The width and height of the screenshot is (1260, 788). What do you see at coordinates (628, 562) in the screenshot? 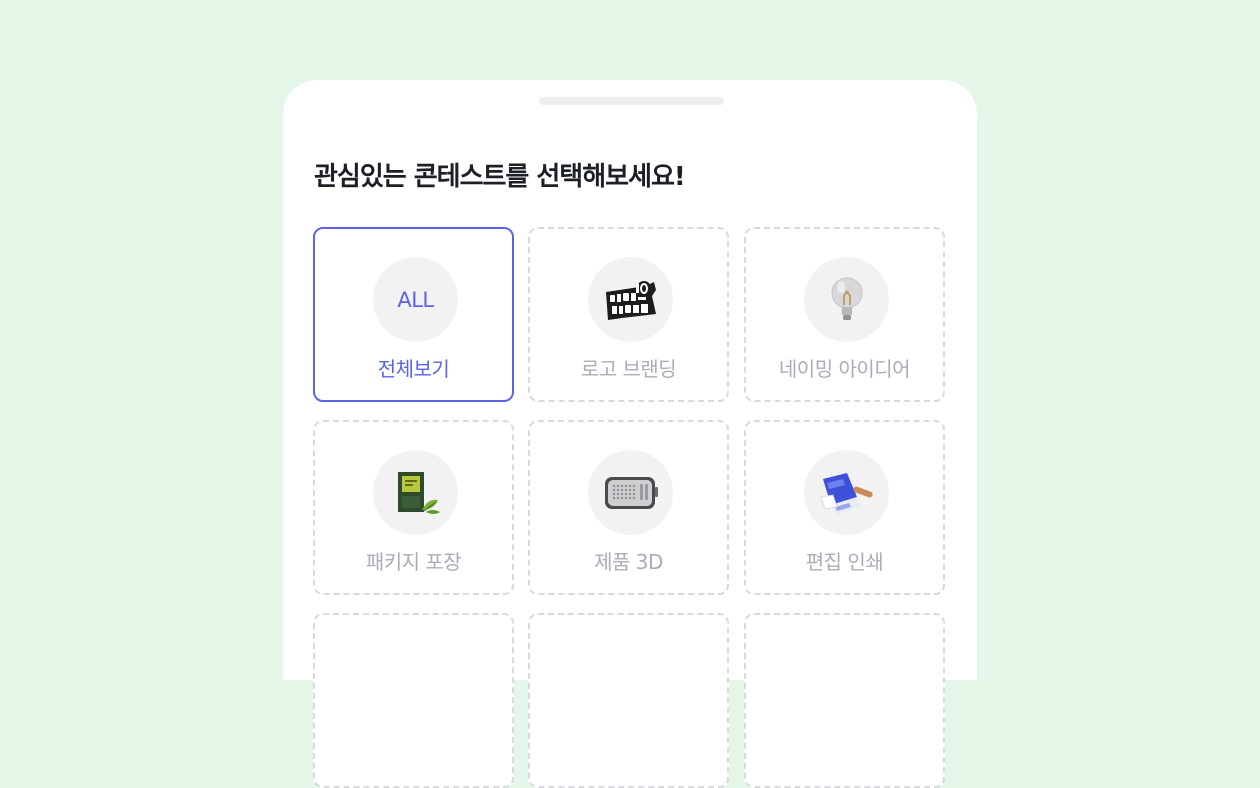
I see `category-label: 제품 3D` at bounding box center [628, 562].